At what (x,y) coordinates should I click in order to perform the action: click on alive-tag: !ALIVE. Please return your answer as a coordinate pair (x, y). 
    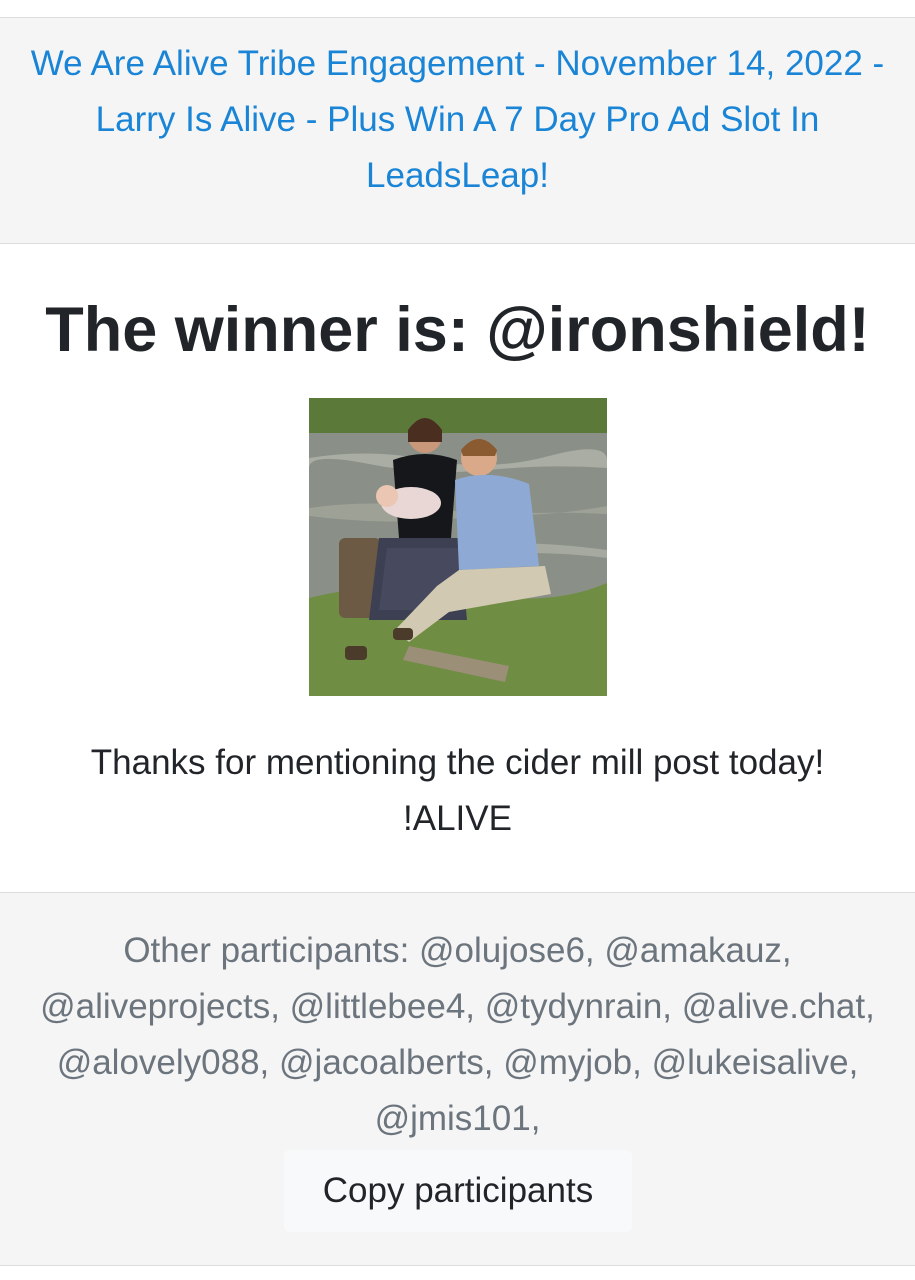
    Looking at the image, I should click on (457, 818).